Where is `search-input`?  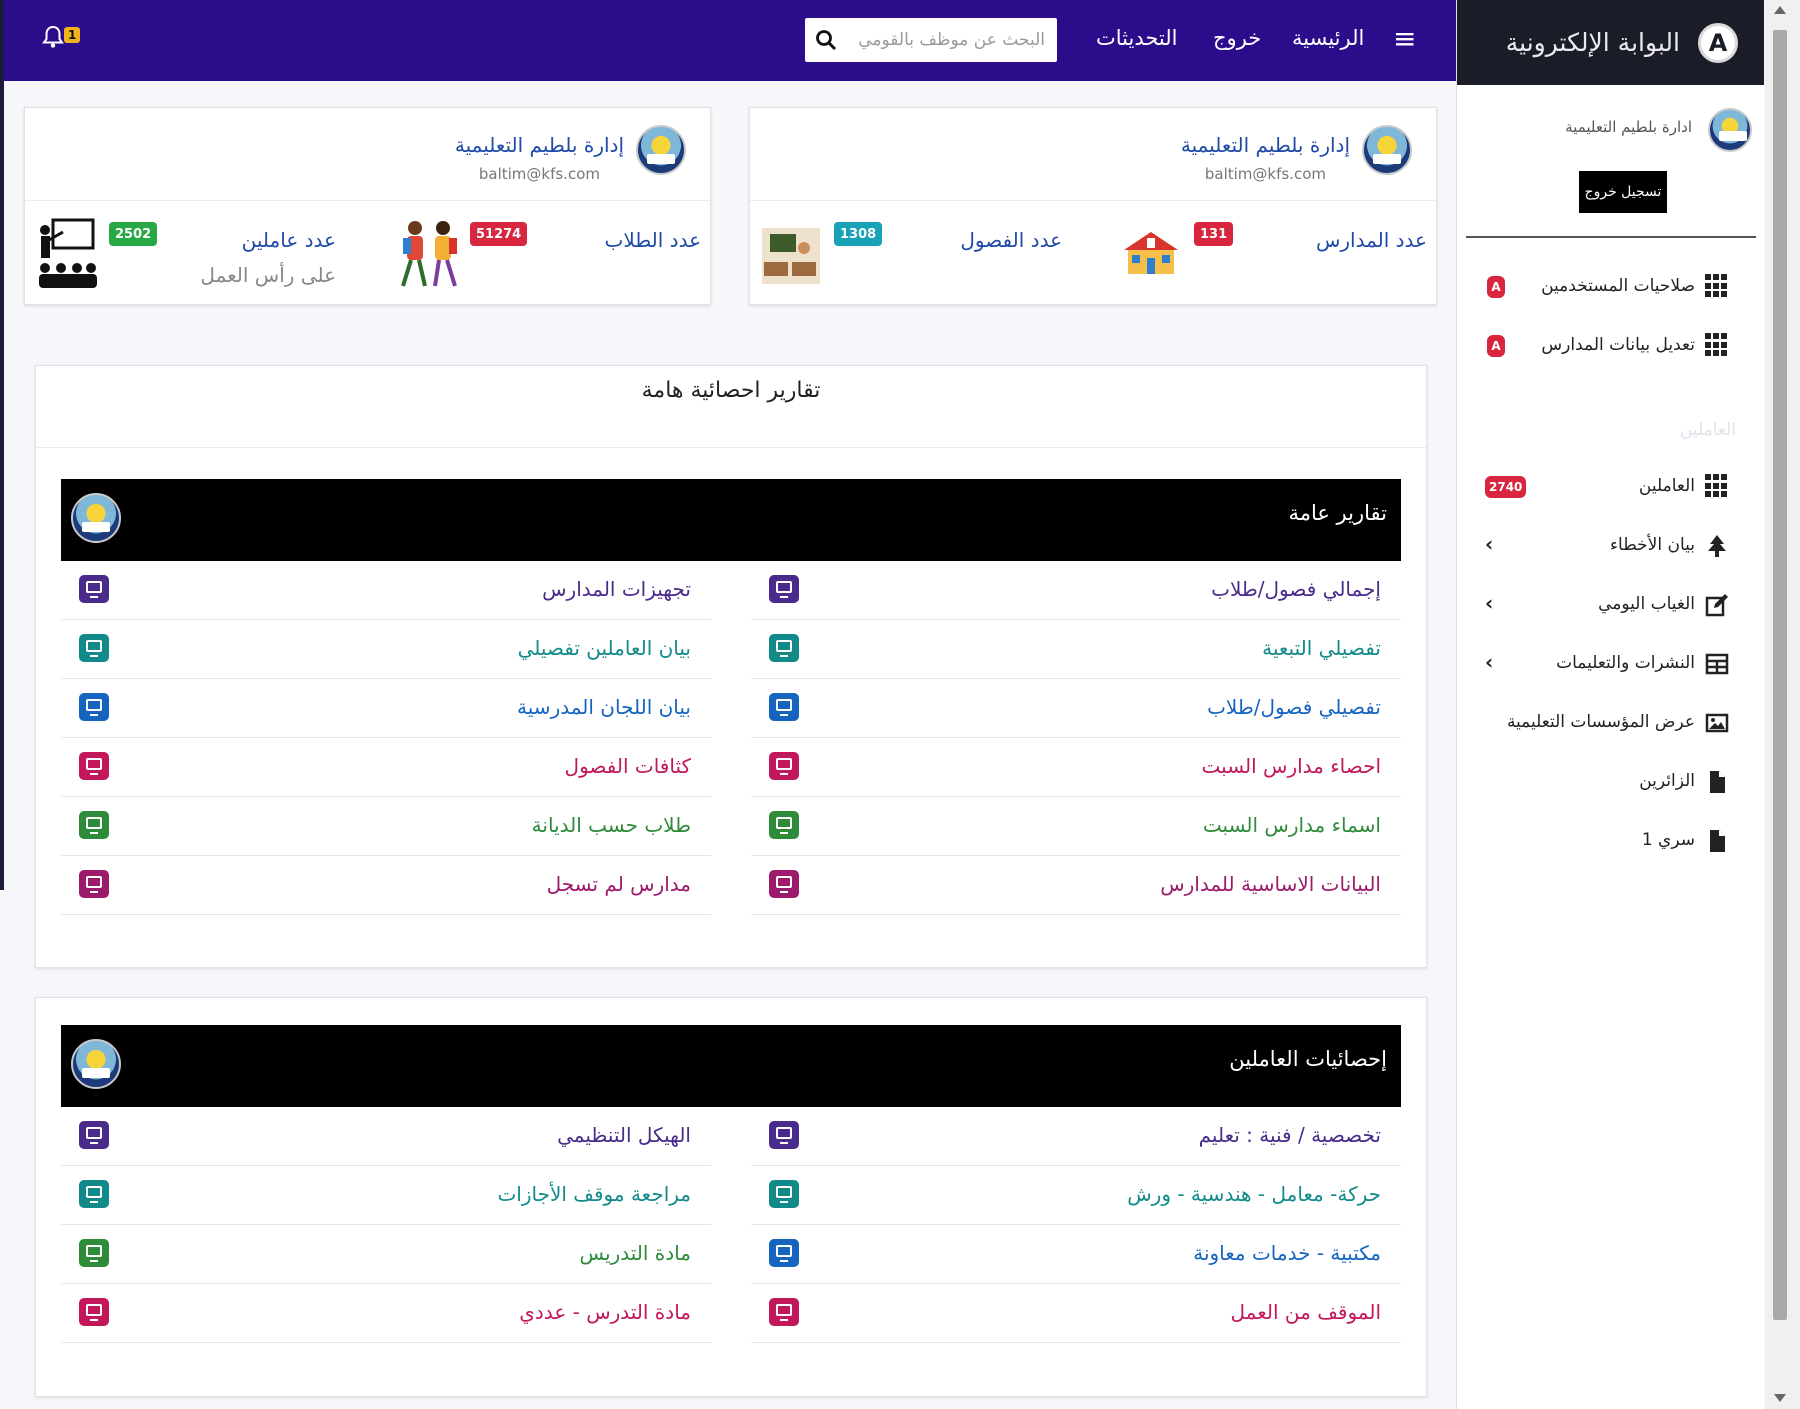
search-input is located at coordinates (949, 40).